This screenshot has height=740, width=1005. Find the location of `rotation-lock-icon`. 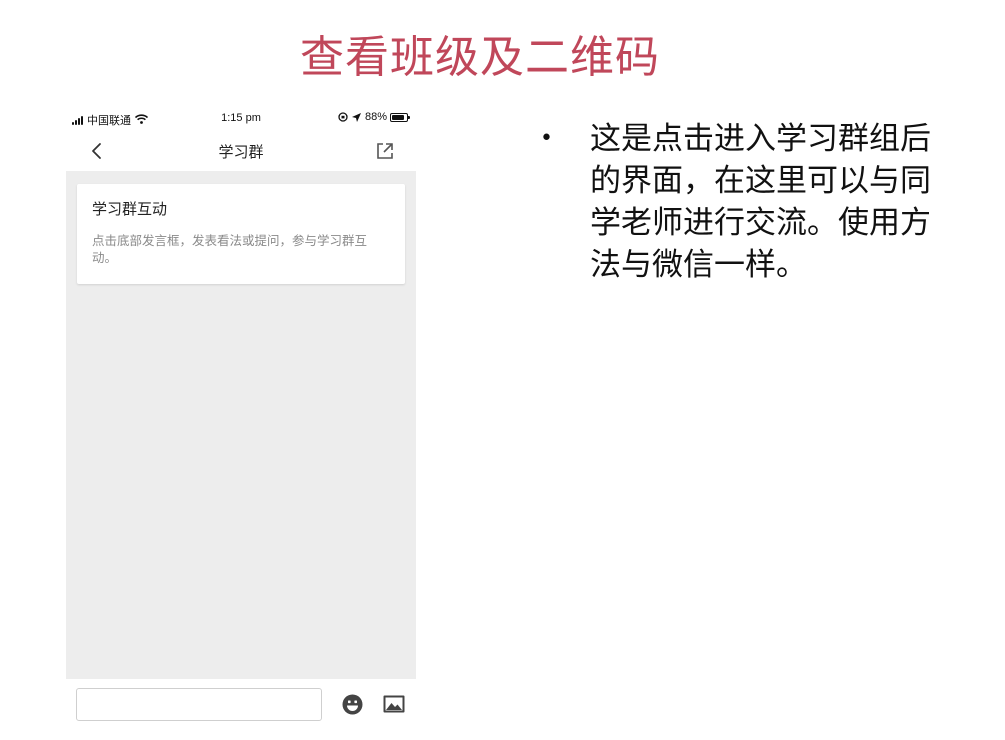

rotation-lock-icon is located at coordinates (343, 117).